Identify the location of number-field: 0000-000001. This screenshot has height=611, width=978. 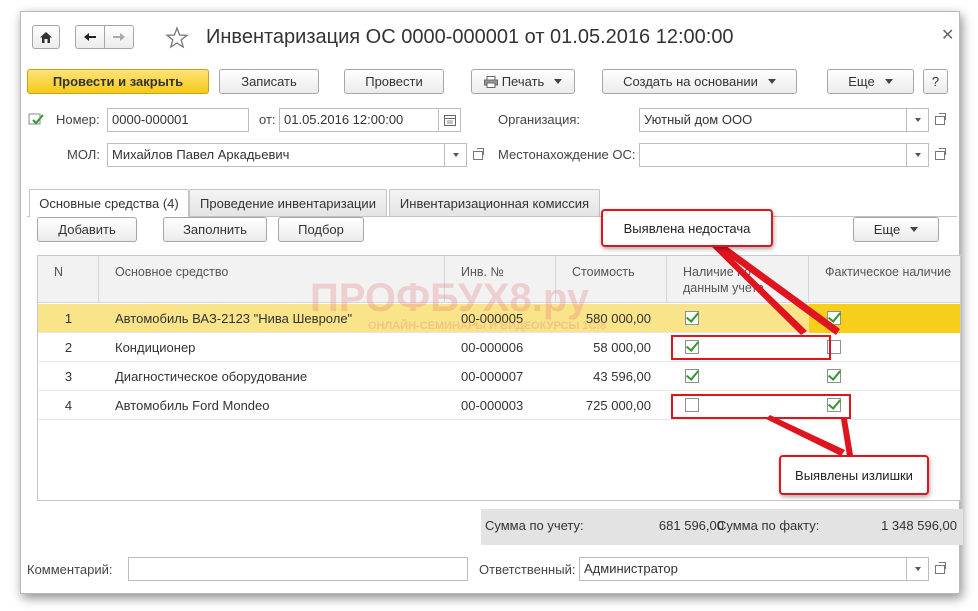
(178, 120).